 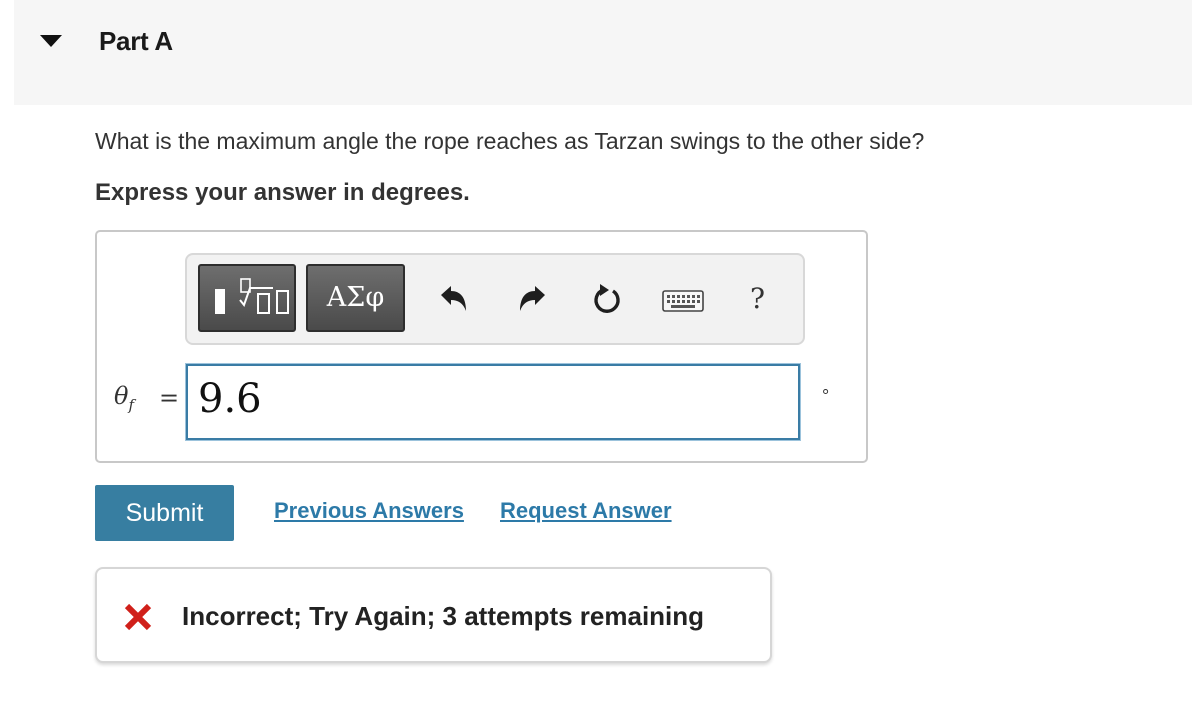 What do you see at coordinates (131, 404) in the screenshot?
I see `variable-subscript: f` at bounding box center [131, 404].